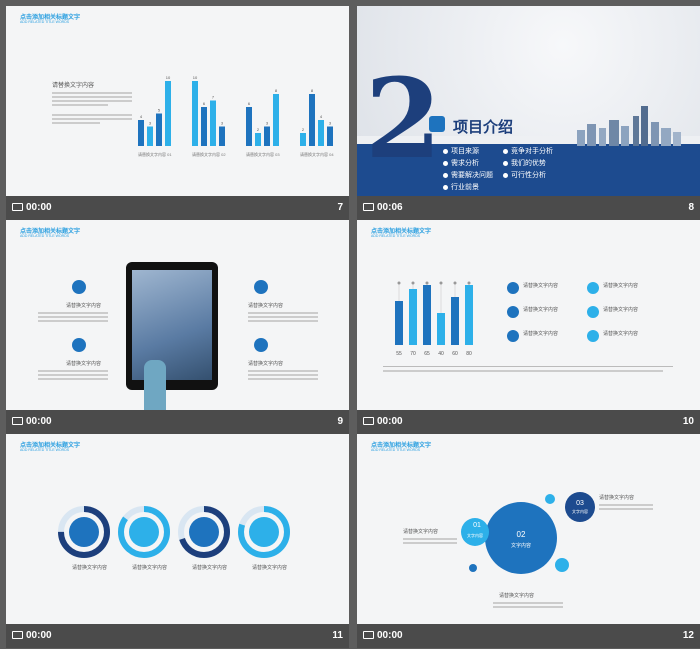 The height and width of the screenshot is (649, 700). What do you see at coordinates (159, 110) in the screenshot?
I see `bar-value-label: 5` at bounding box center [159, 110].